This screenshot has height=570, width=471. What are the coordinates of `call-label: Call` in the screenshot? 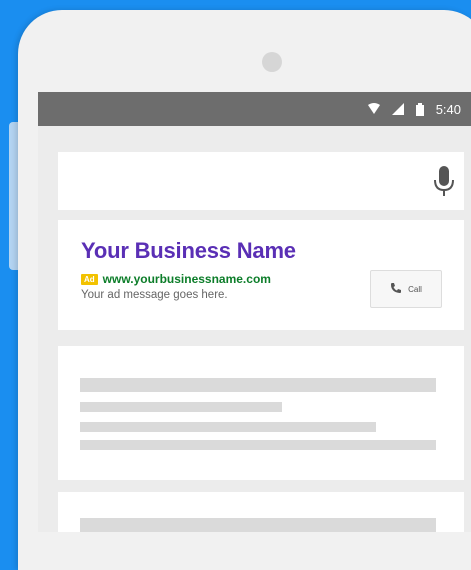 It's located at (415, 289).